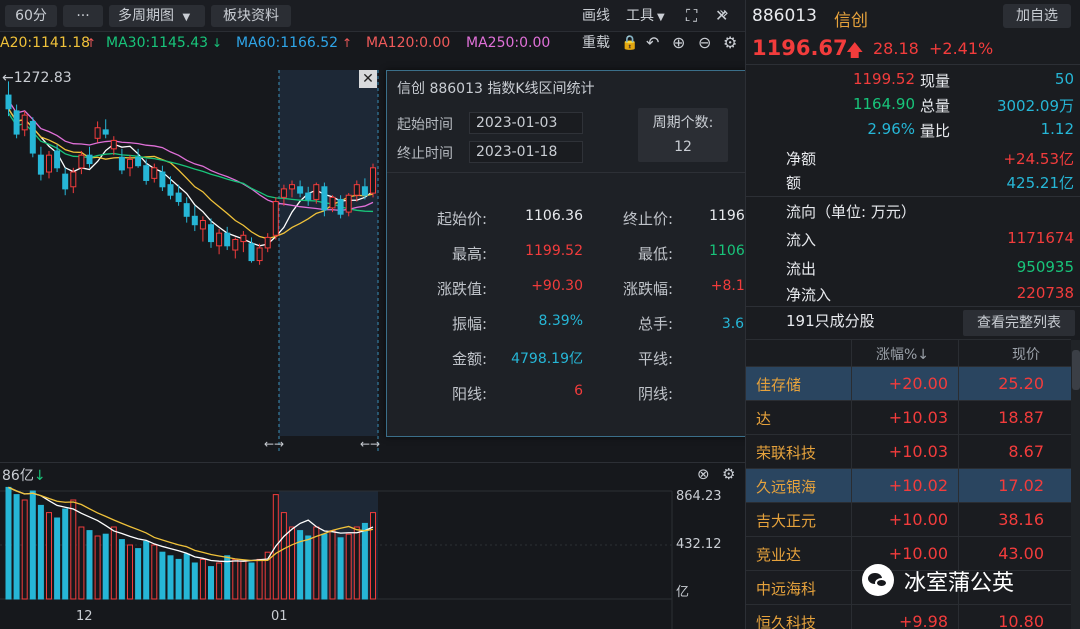 This screenshot has width=1080, height=629. Describe the element at coordinates (918, 485) in the screenshot. I see `stock-change: +10.02` at that location.